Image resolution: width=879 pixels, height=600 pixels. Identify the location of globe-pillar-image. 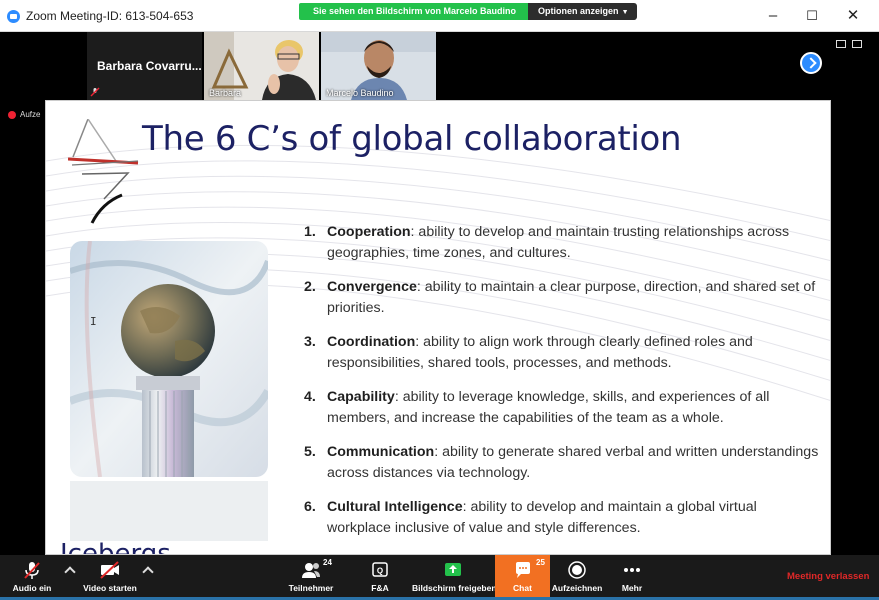
(169, 359).